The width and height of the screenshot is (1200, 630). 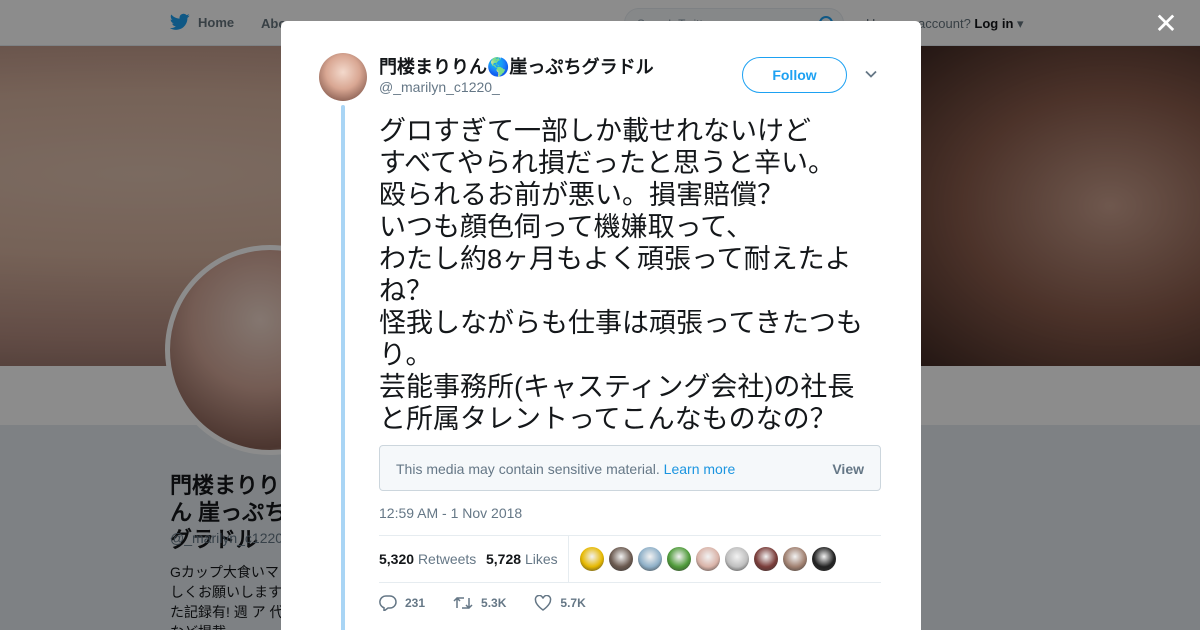 What do you see at coordinates (794, 75) in the screenshot?
I see `follow-button: Follow` at bounding box center [794, 75].